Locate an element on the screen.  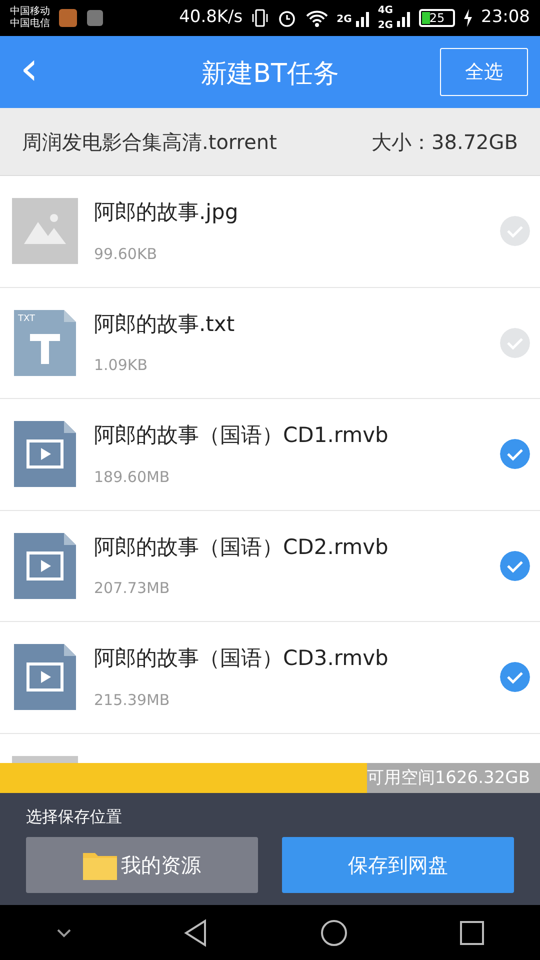
image-file-icon is located at coordinates (45, 231).